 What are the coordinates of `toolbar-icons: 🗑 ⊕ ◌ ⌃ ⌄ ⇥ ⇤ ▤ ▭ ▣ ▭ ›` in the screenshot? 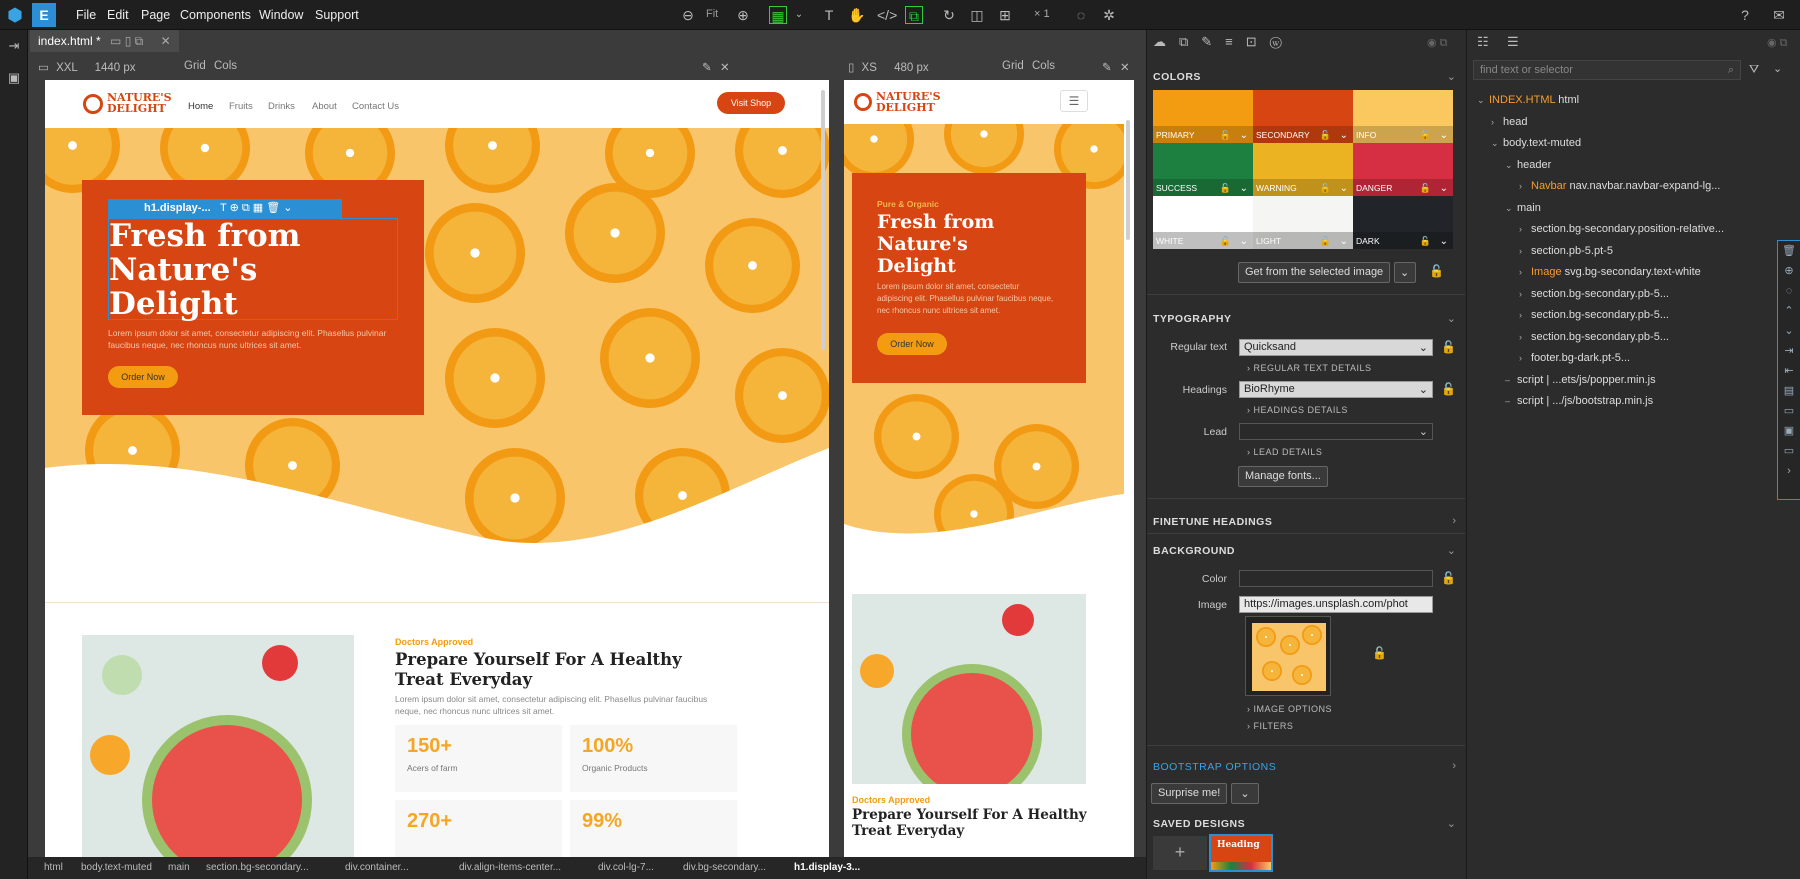 It's located at (1789, 361).